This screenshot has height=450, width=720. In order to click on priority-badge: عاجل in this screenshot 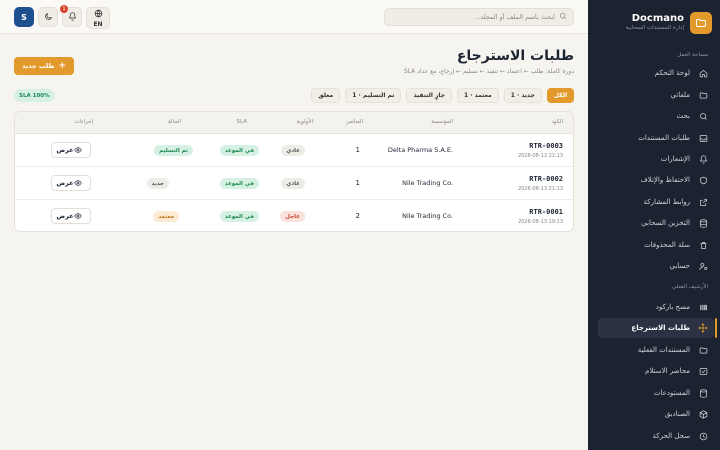, I will do `click(292, 216)`.